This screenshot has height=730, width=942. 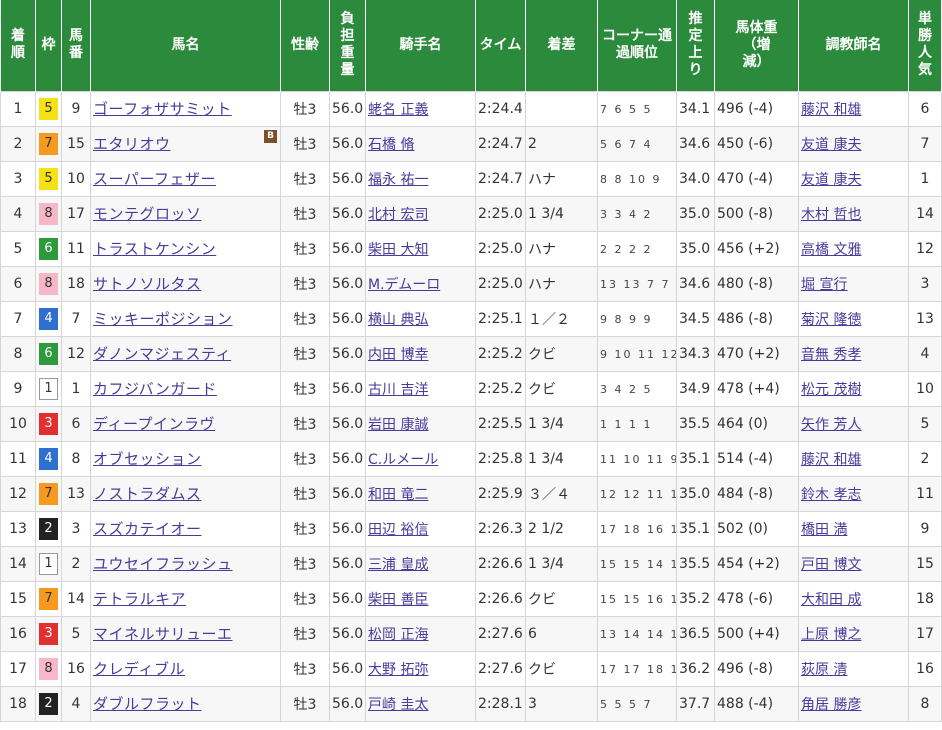 I want to click on jockey-link: 柴田 善臣, so click(x=398, y=600).